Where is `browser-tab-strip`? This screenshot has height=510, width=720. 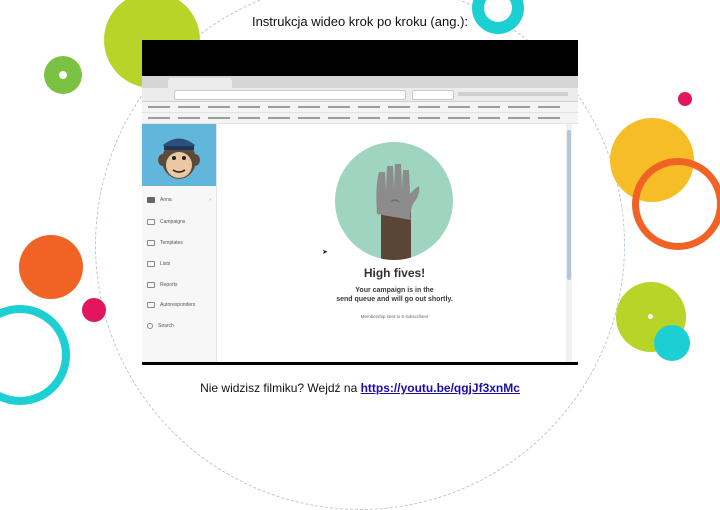
browser-tab-strip is located at coordinates (360, 82).